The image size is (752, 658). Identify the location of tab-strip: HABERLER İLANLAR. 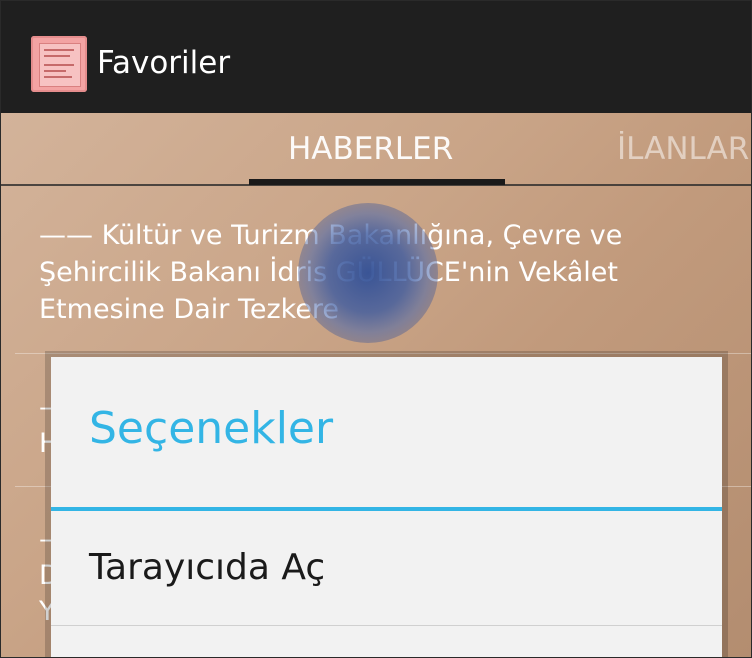
(376, 151).